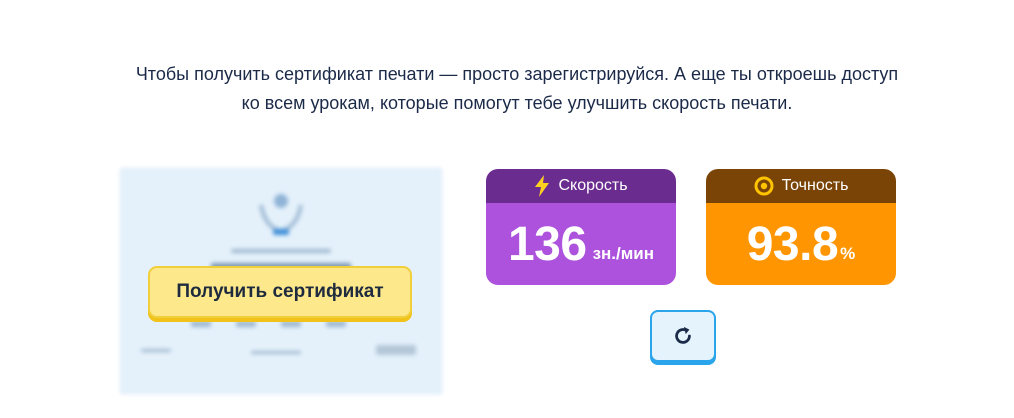 The height and width of the screenshot is (418, 1014). I want to click on restart-button, so click(683, 336).